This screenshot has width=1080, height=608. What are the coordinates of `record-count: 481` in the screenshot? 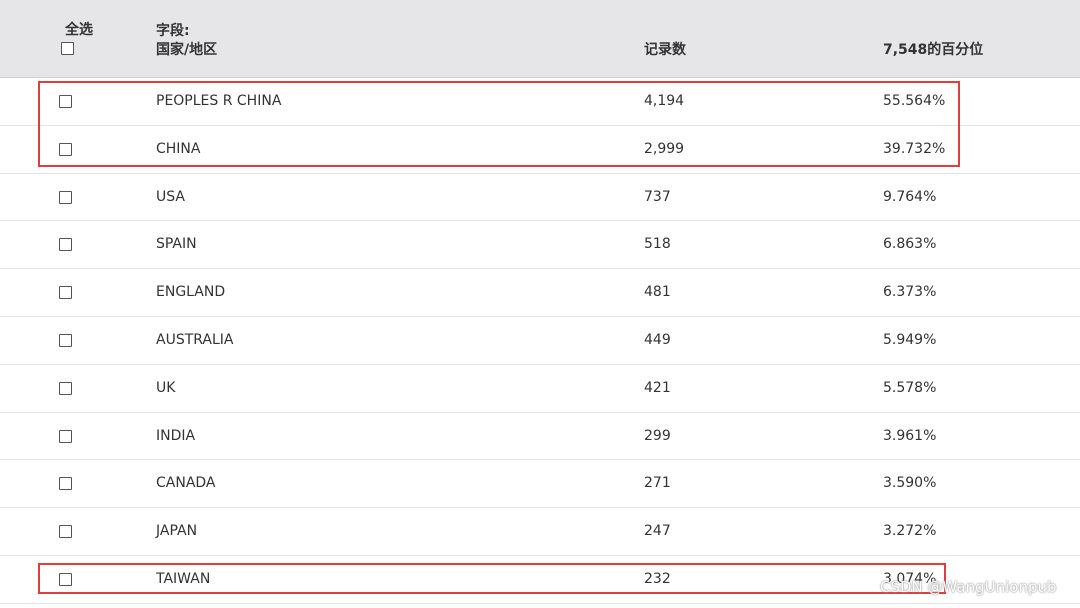 It's located at (657, 292).